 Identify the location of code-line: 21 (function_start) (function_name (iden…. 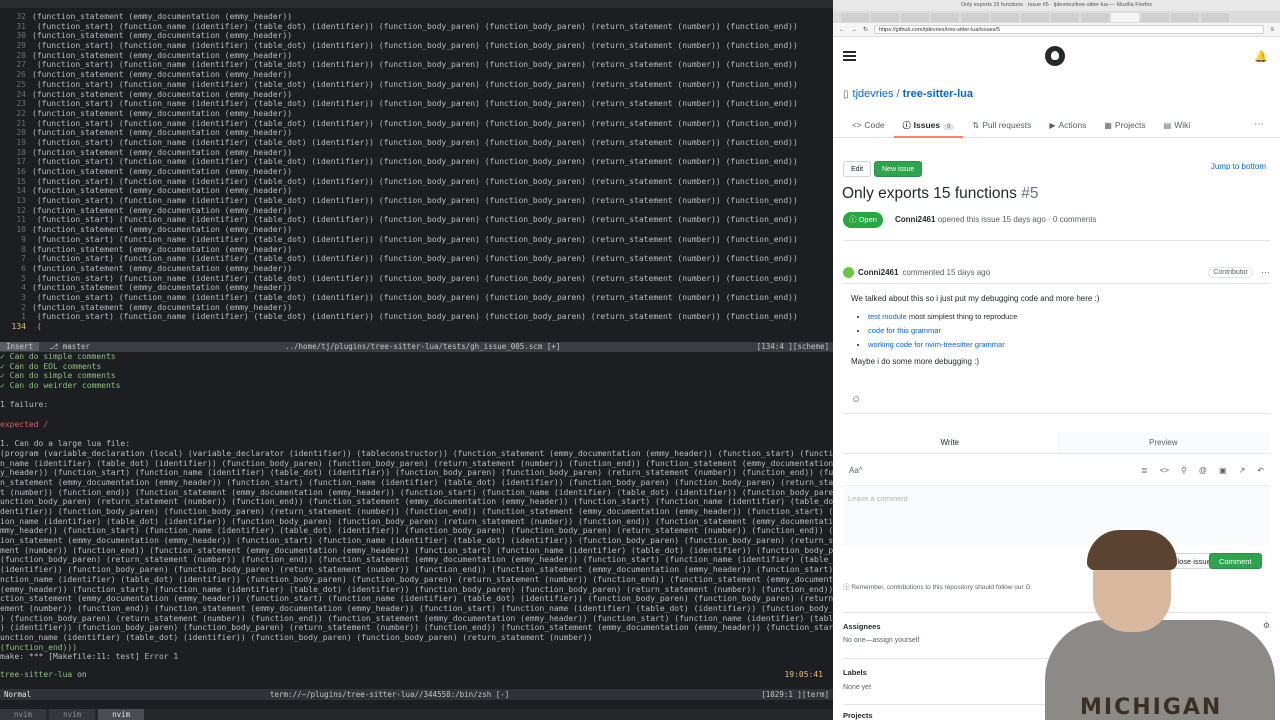
(416, 124).